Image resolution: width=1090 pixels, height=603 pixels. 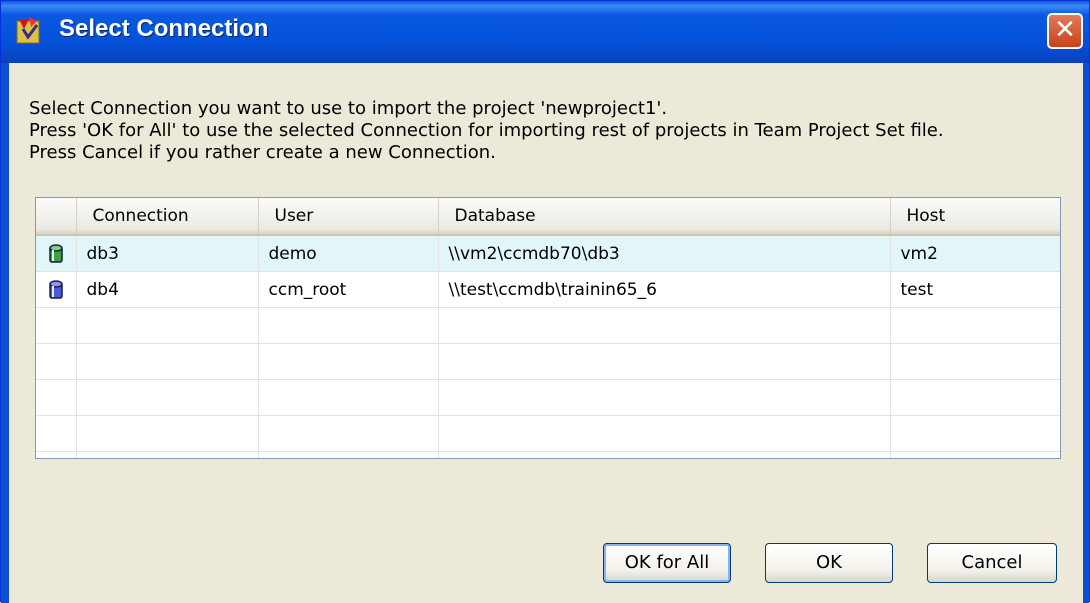 What do you see at coordinates (975, 253) in the screenshot?
I see `cell-host: vm2` at bounding box center [975, 253].